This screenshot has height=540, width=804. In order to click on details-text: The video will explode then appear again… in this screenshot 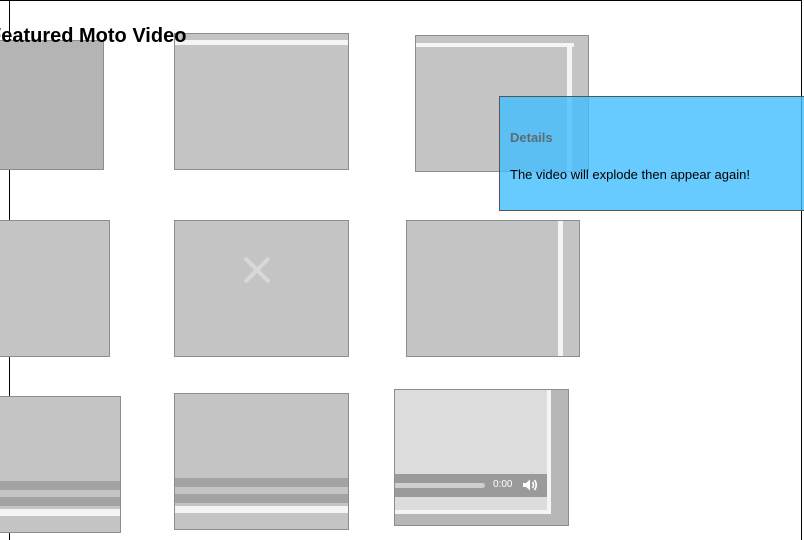, I will do `click(630, 174)`.